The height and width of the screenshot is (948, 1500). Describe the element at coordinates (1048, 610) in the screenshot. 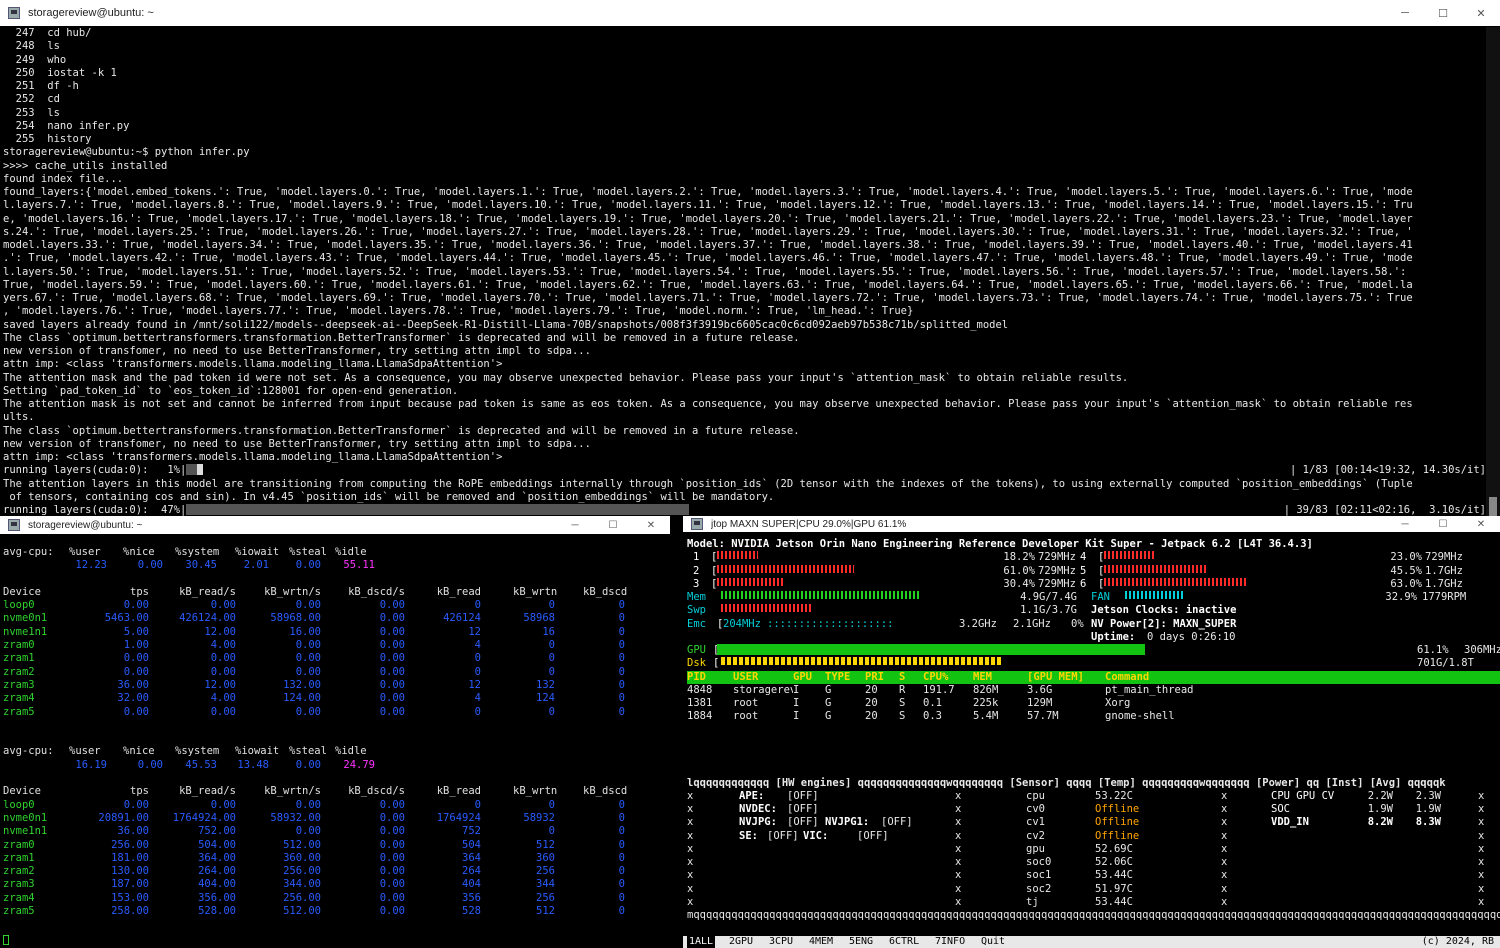

I see `swap-value: 1.1G/3.7G` at that location.